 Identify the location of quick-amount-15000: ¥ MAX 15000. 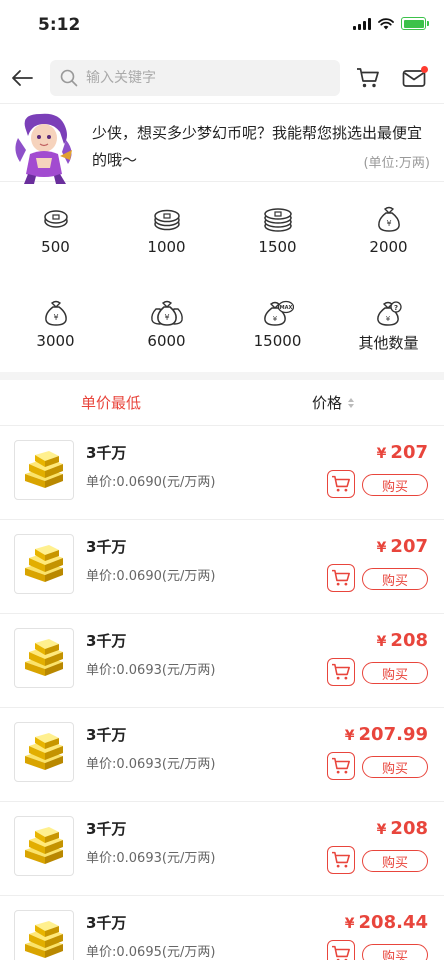
(277, 345).